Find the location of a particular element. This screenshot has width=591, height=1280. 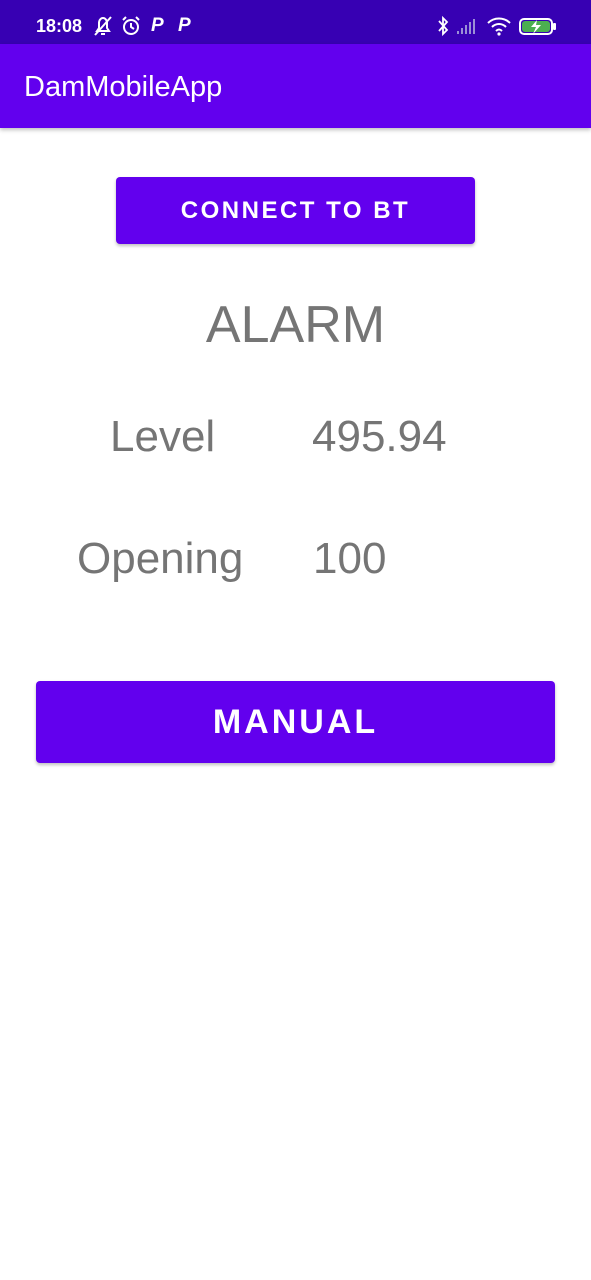

app-title: DamMobileApp is located at coordinates (123, 87).